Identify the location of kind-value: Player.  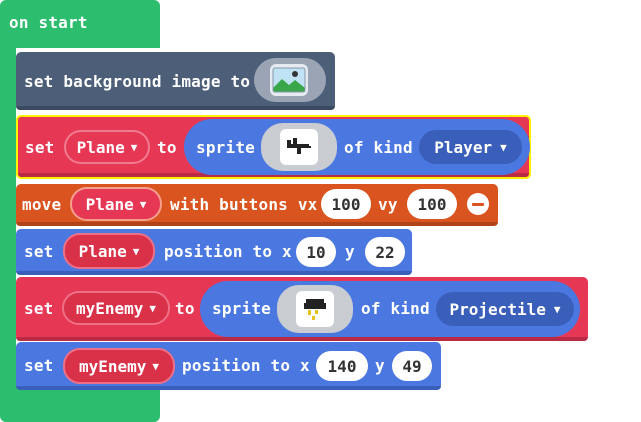
(463, 147).